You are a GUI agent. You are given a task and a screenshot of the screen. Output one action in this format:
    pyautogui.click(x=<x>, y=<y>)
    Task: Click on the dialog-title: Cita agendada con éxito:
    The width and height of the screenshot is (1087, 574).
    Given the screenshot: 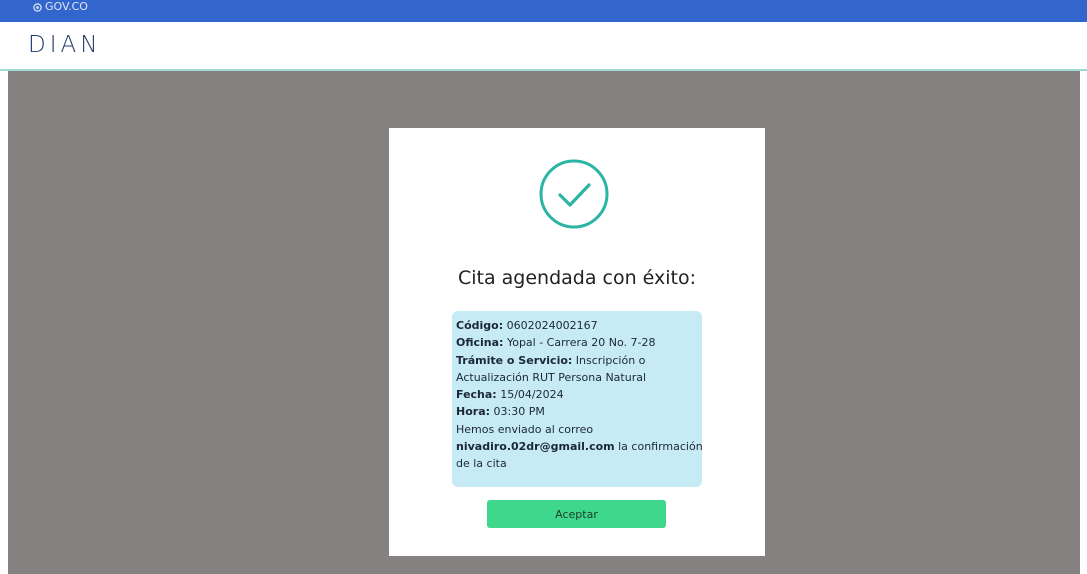 What is the action you would take?
    pyautogui.click(x=577, y=278)
    